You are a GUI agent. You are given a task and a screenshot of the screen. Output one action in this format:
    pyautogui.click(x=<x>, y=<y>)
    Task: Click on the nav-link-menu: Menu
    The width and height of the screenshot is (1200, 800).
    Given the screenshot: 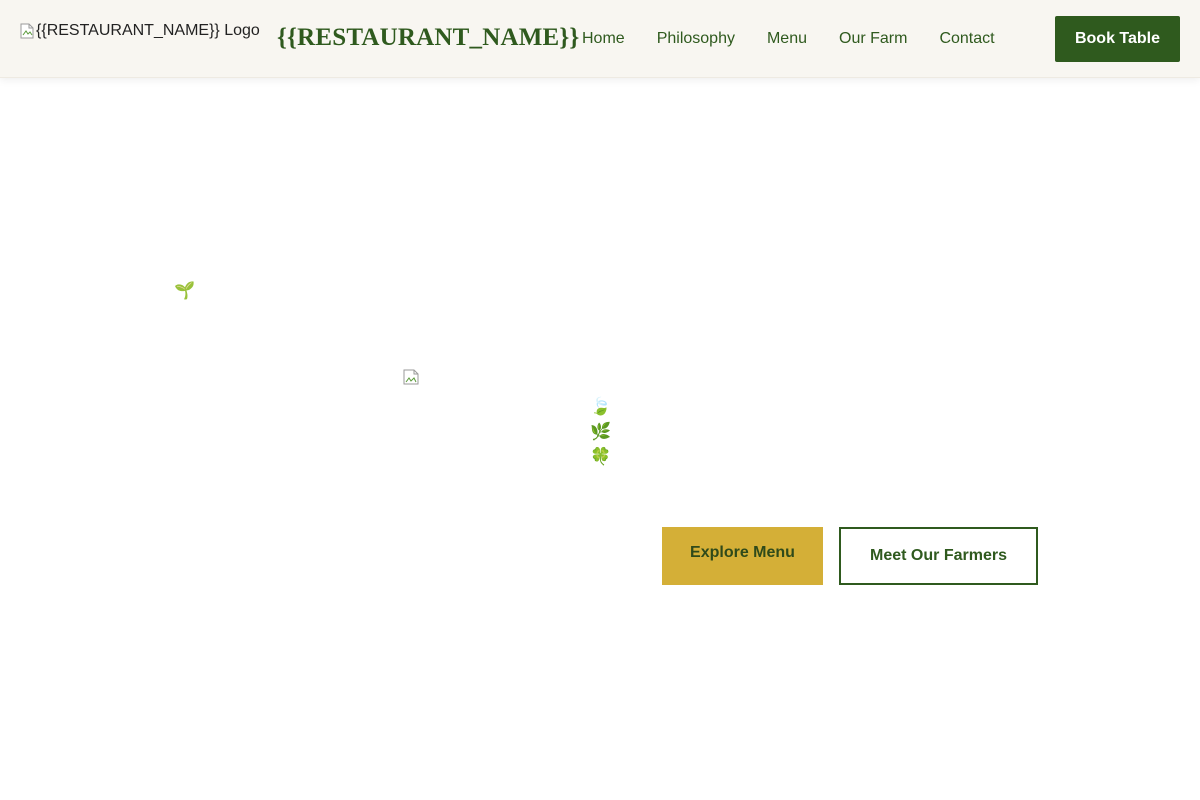 What is the action you would take?
    pyautogui.click(x=787, y=39)
    